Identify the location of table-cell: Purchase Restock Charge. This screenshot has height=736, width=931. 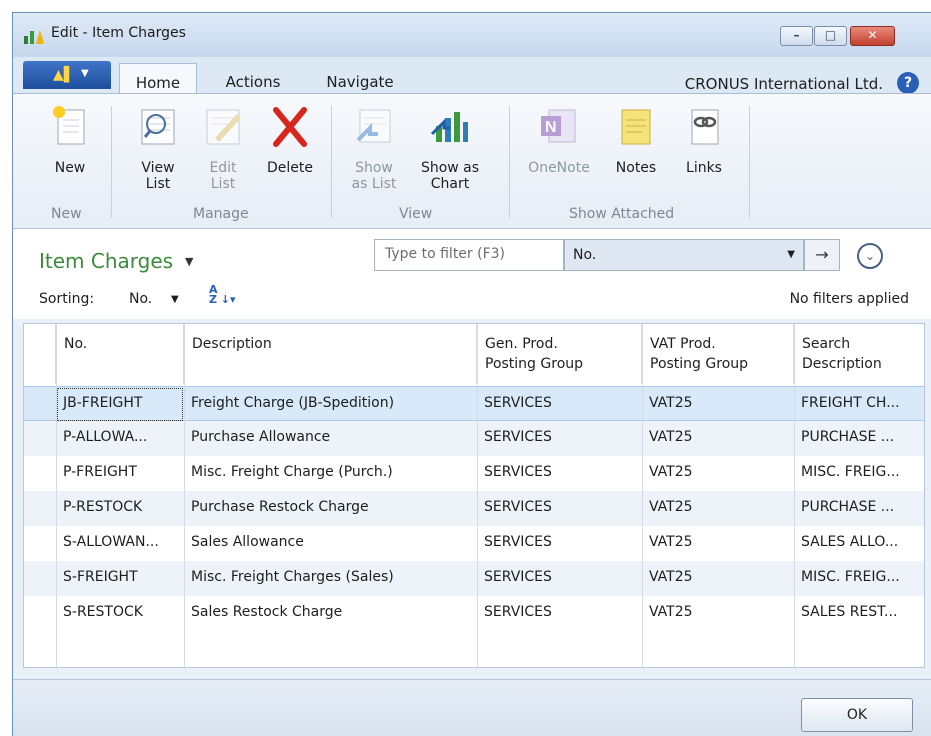
(330, 508).